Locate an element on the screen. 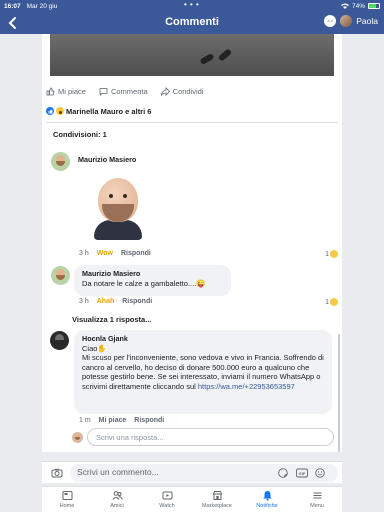 This screenshot has width=384, height=512. status-time: 16:07 is located at coordinates (12, 6).